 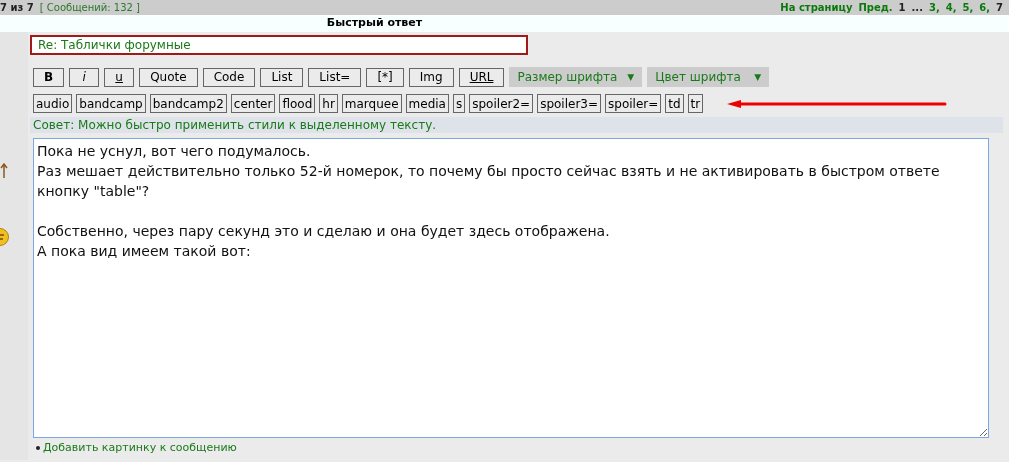 What do you see at coordinates (385, 77) in the screenshot?
I see `format-button: [*]` at bounding box center [385, 77].